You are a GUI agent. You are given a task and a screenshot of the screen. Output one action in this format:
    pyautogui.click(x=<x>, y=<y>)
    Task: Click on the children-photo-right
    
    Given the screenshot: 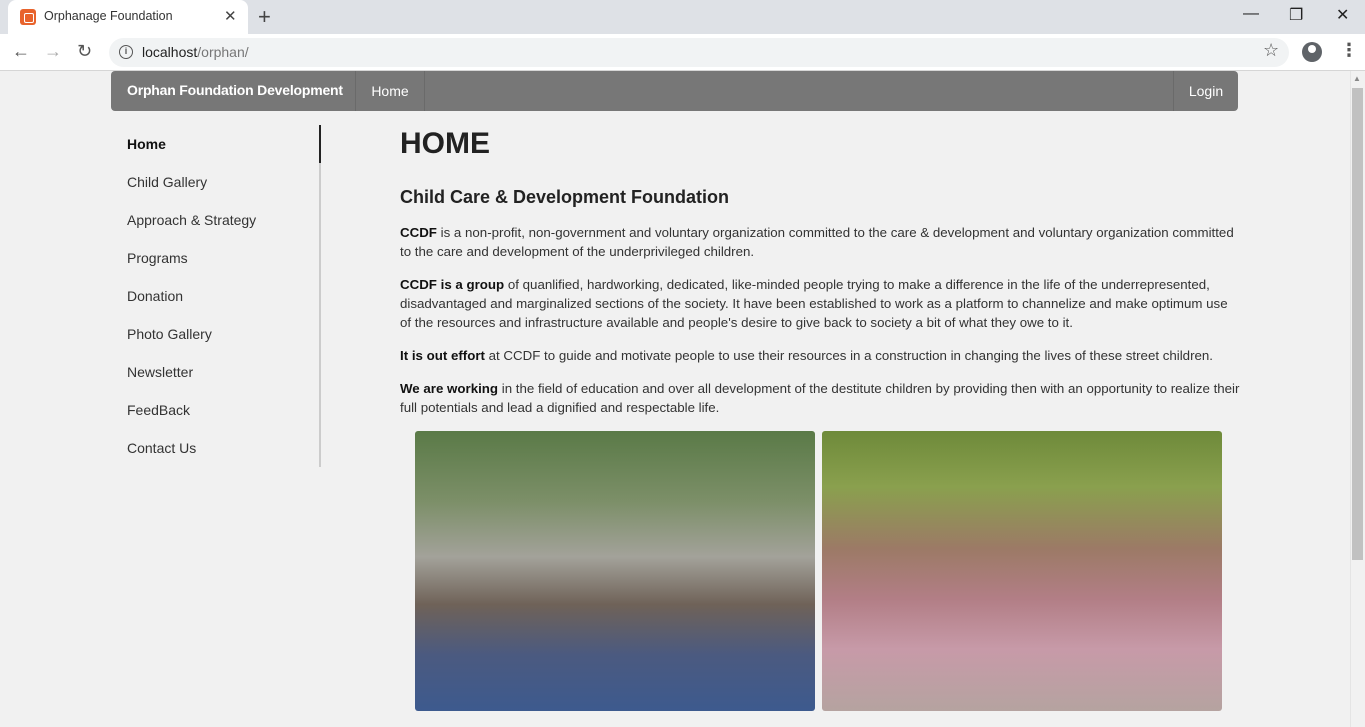 What is the action you would take?
    pyautogui.click(x=1022, y=571)
    